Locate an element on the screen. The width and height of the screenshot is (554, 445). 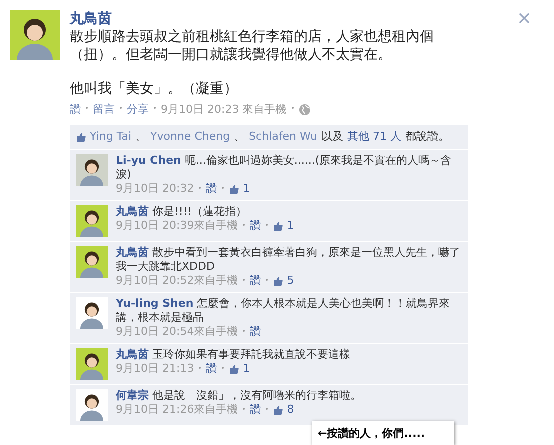
liker-link: Ying Tai is located at coordinates (111, 136).